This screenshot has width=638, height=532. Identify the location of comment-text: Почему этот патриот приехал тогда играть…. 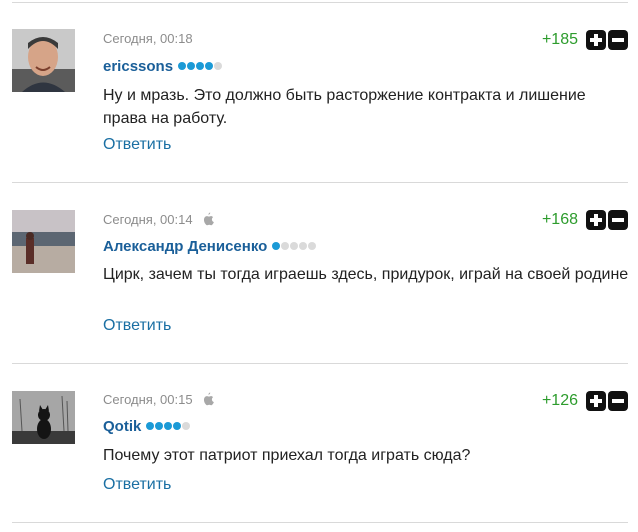
(287, 455).